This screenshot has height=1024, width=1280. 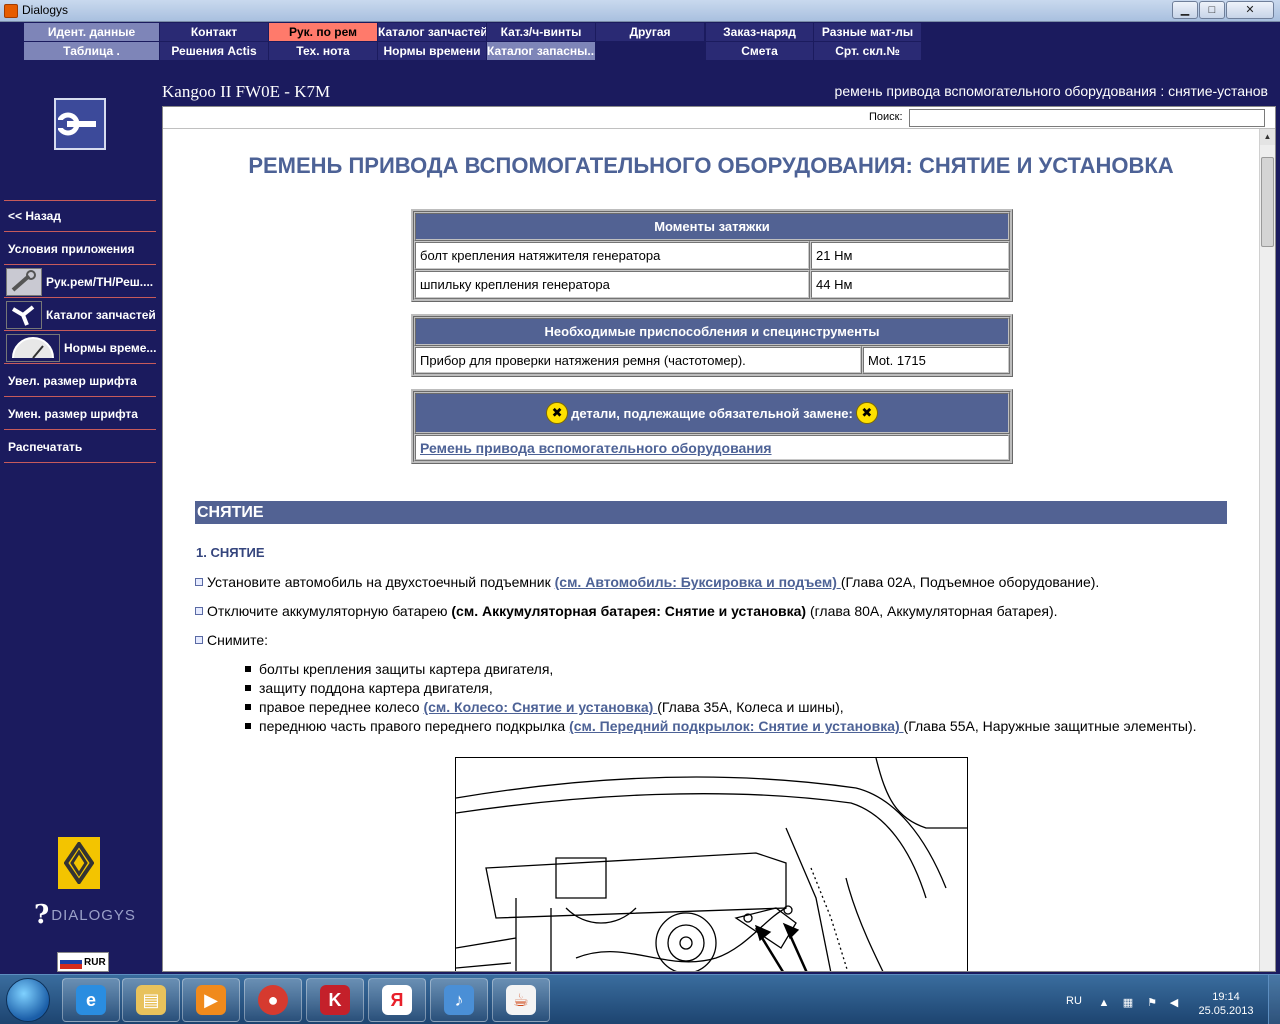 I want to click on list-item: защиту поддона картера двигателя,, so click(x=721, y=689).